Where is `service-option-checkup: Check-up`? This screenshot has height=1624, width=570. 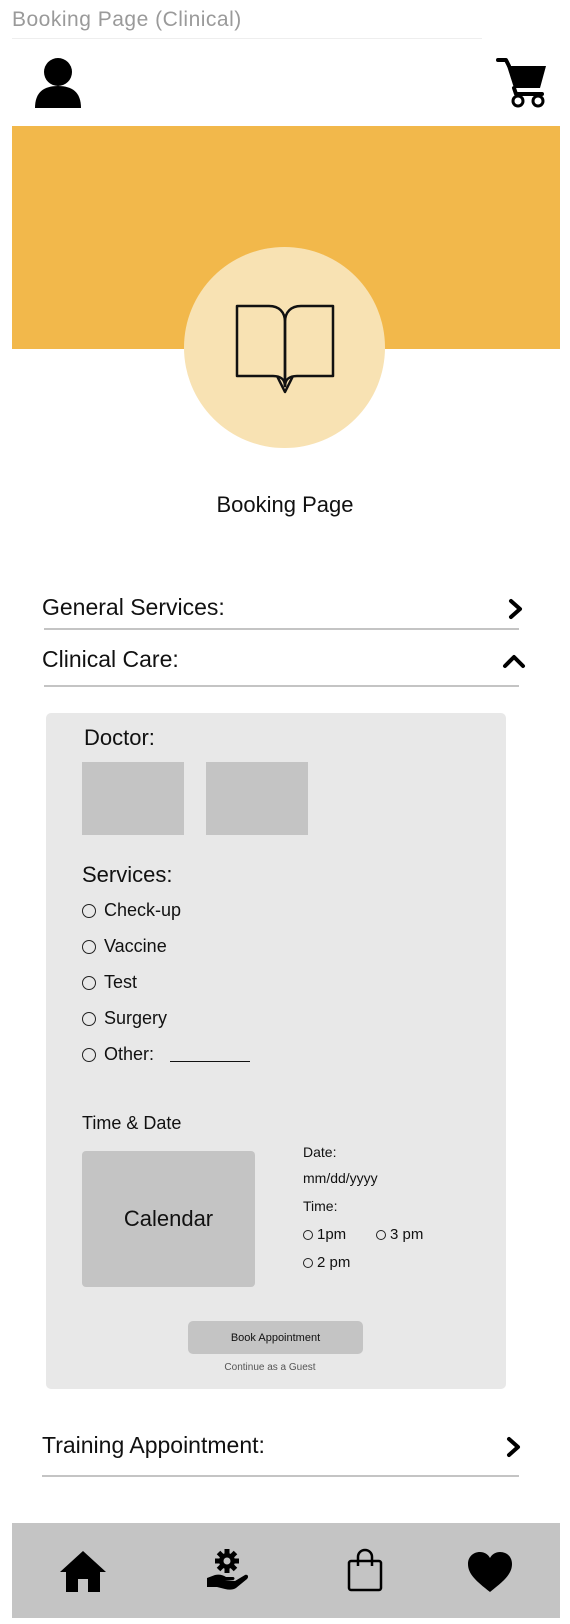
service-option-checkup: Check-up is located at coordinates (131, 910).